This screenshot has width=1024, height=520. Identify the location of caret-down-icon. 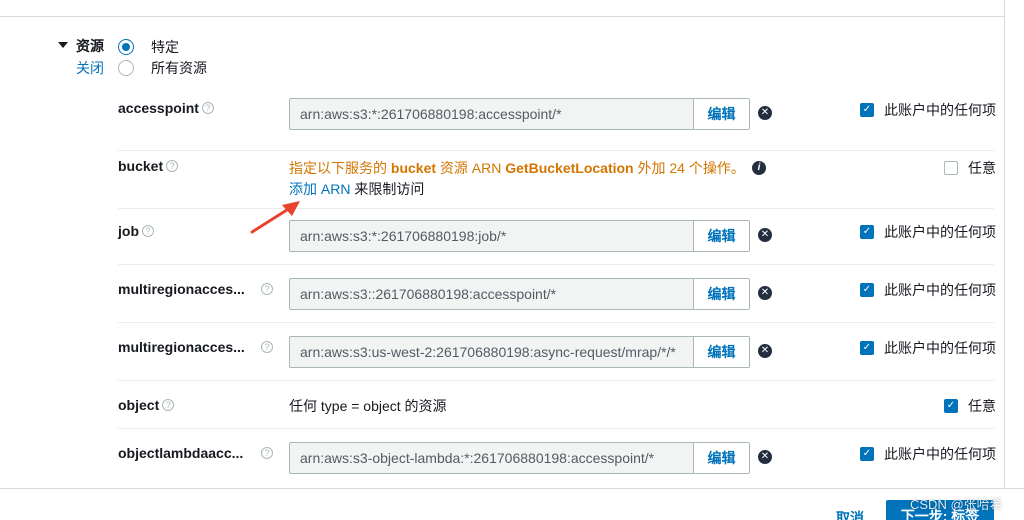
(63, 45).